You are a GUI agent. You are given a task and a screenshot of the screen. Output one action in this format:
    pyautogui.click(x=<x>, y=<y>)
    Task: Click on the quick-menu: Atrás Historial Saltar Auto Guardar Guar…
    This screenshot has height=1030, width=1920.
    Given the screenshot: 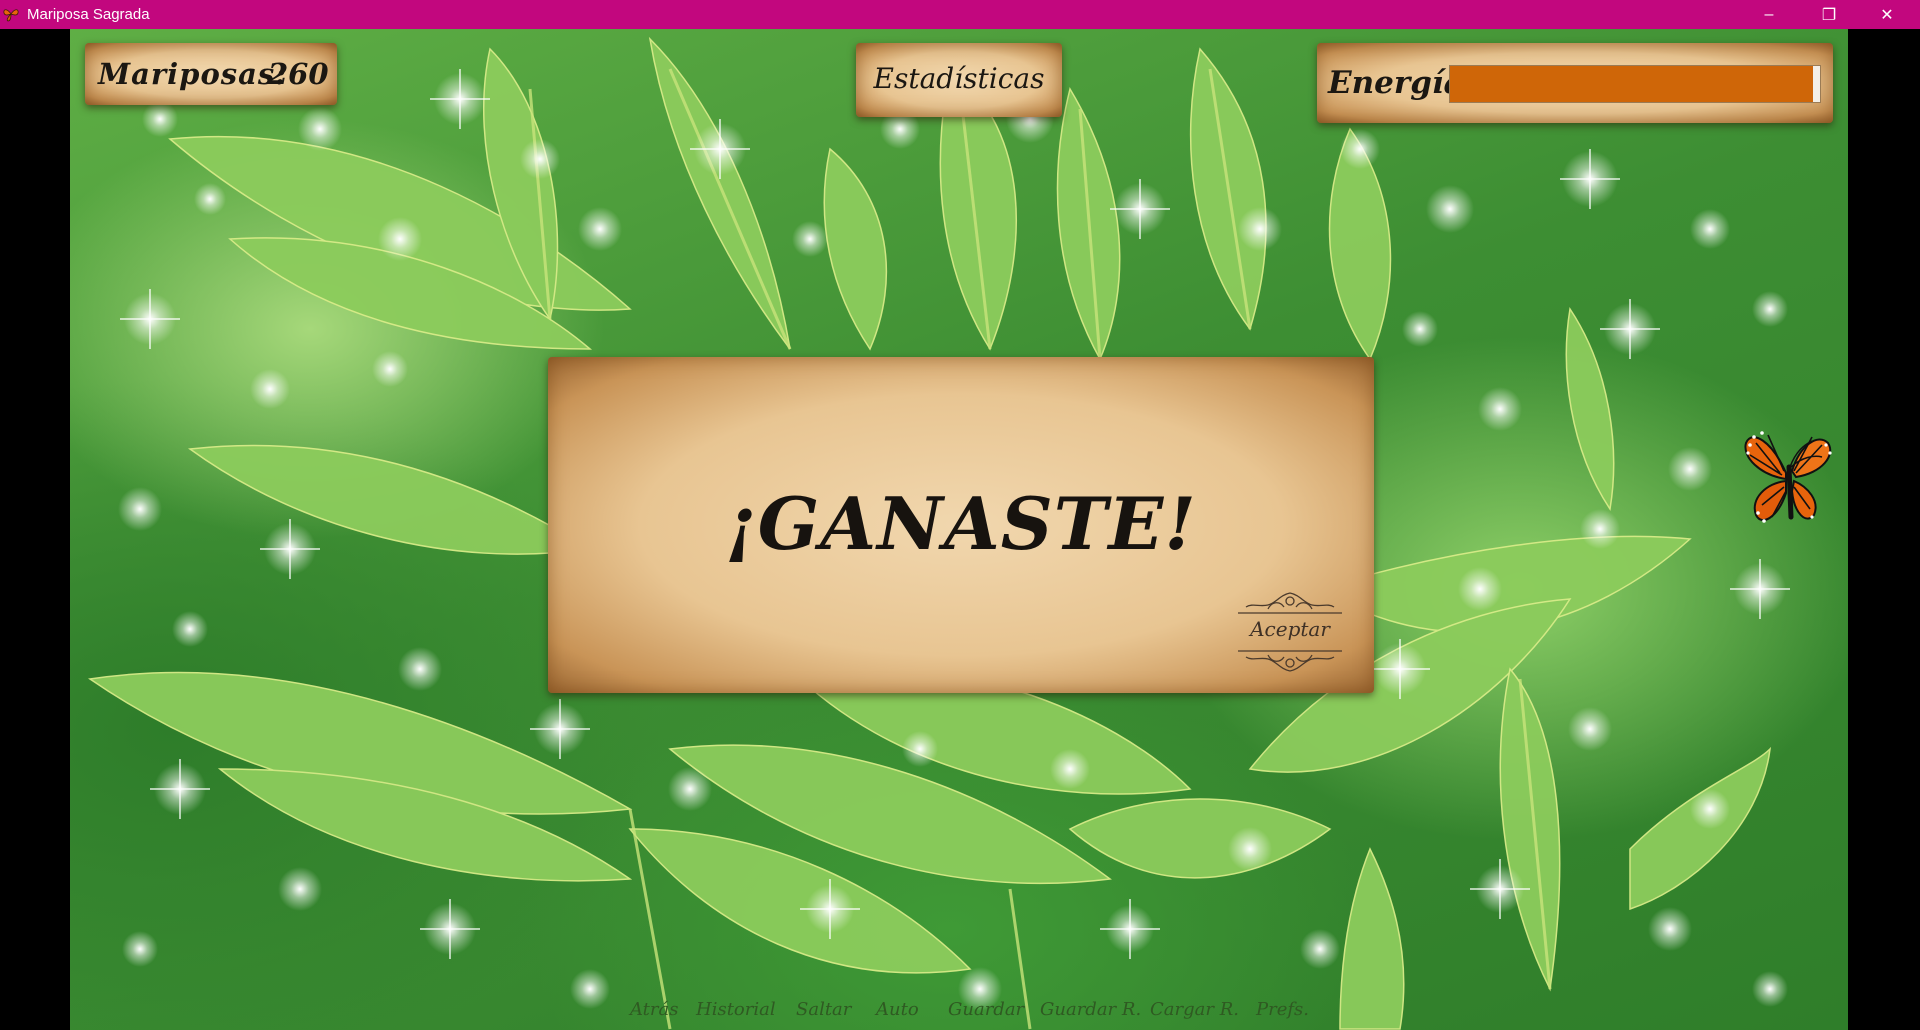 What is the action you would take?
    pyautogui.click(x=990, y=1013)
    